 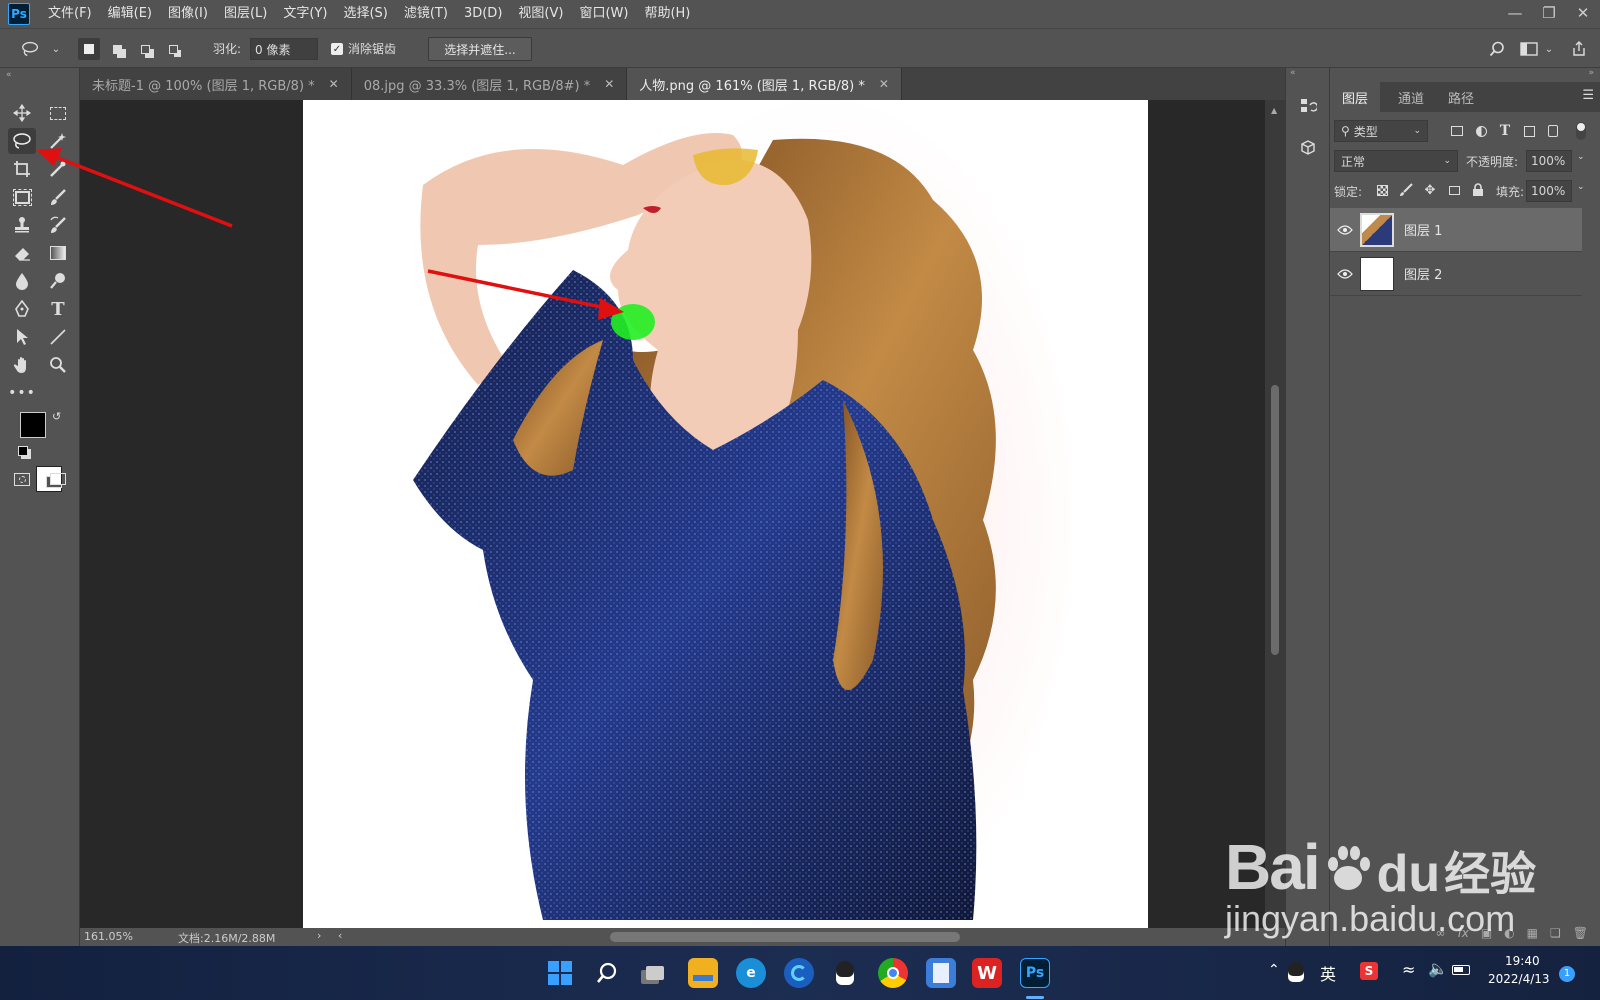 What do you see at coordinates (426, 14) in the screenshot?
I see `menu-filter: 滤镜(T)` at bounding box center [426, 14].